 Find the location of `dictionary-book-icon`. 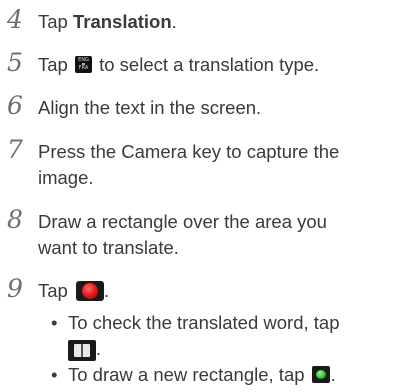

dictionary-book-icon is located at coordinates (82, 350).